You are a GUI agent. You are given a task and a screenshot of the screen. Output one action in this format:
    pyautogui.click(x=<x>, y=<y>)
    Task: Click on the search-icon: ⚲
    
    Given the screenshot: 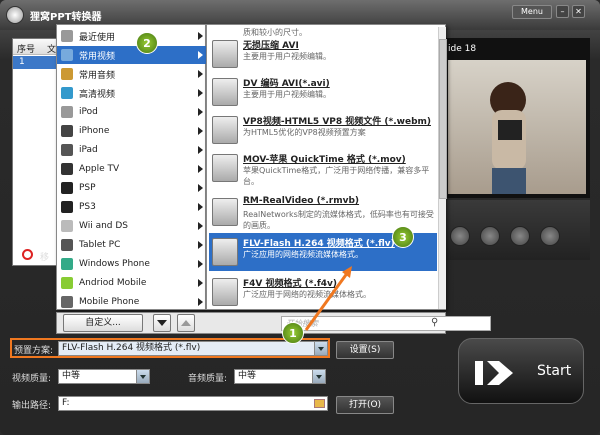 What is the action you would take?
    pyautogui.click(x=434, y=322)
    